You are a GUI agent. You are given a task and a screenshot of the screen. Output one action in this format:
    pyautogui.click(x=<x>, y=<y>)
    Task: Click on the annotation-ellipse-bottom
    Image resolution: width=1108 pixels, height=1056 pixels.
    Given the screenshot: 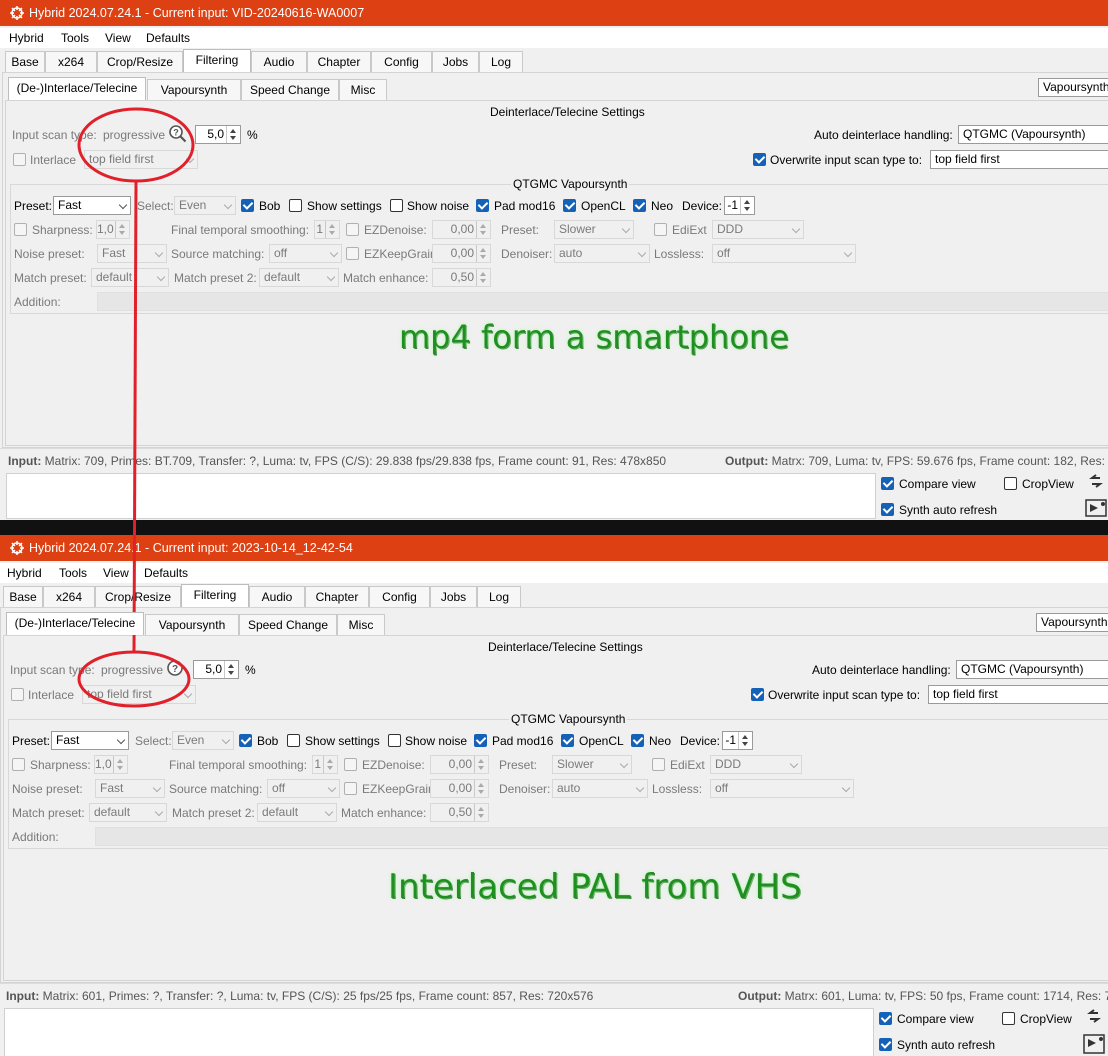 What is the action you would take?
    pyautogui.click(x=134, y=679)
    